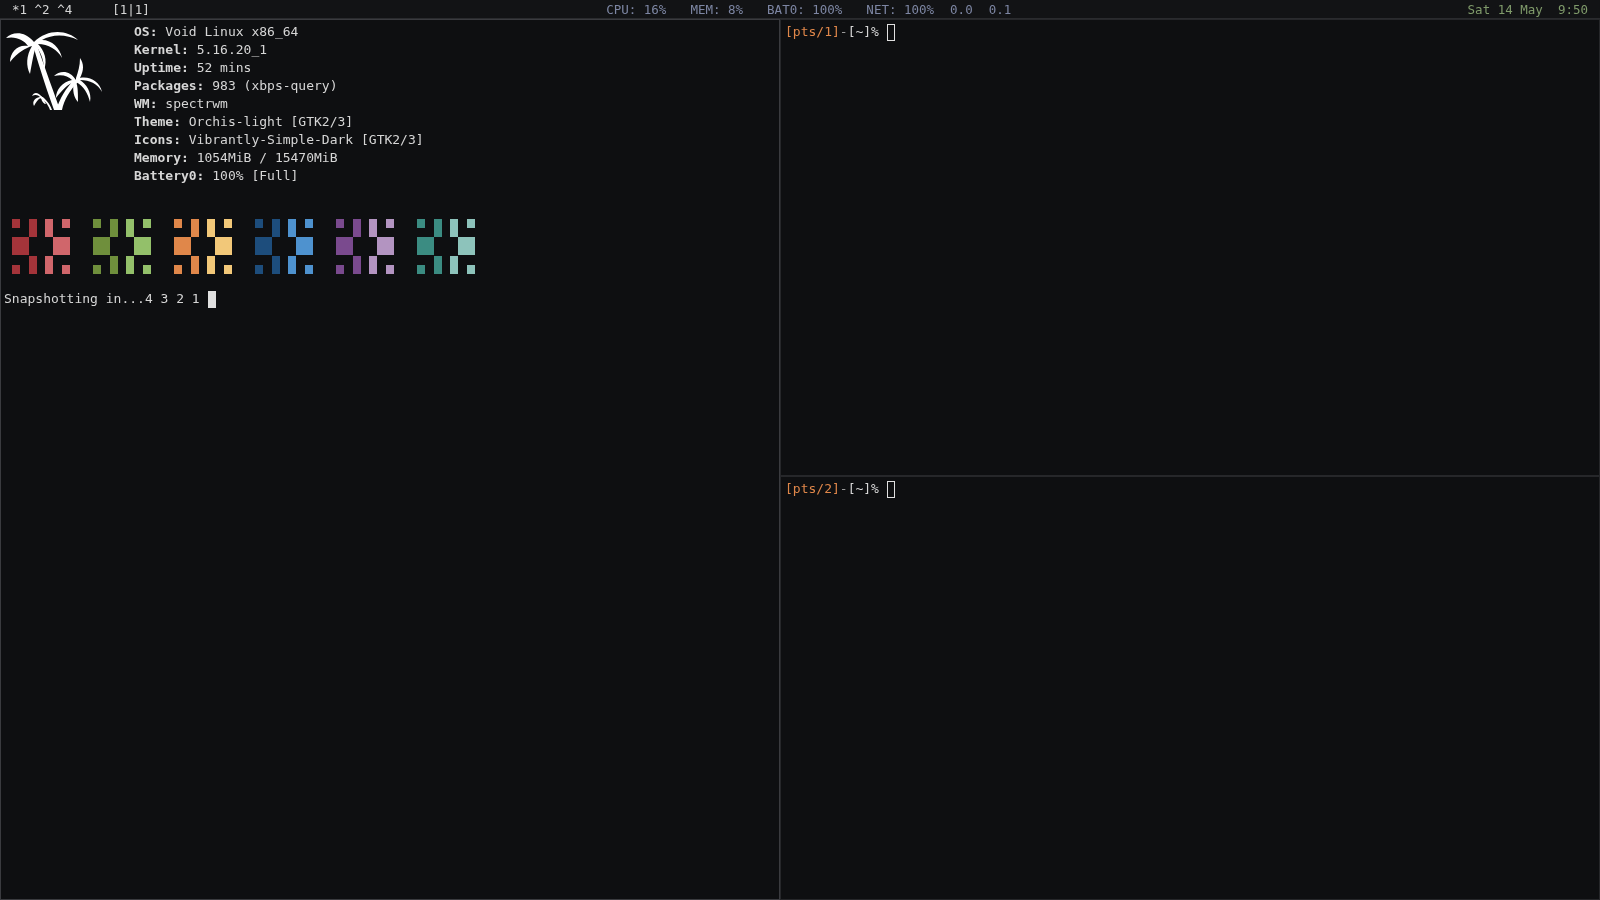  What do you see at coordinates (102, 299) in the screenshot?
I see `terminal-output: Snapshotting in...4 3 2 1` at bounding box center [102, 299].